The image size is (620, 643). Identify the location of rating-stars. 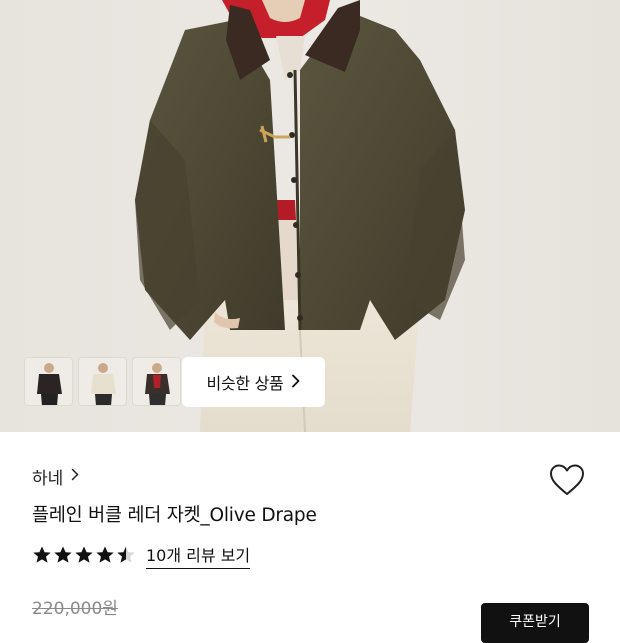
(84, 555).